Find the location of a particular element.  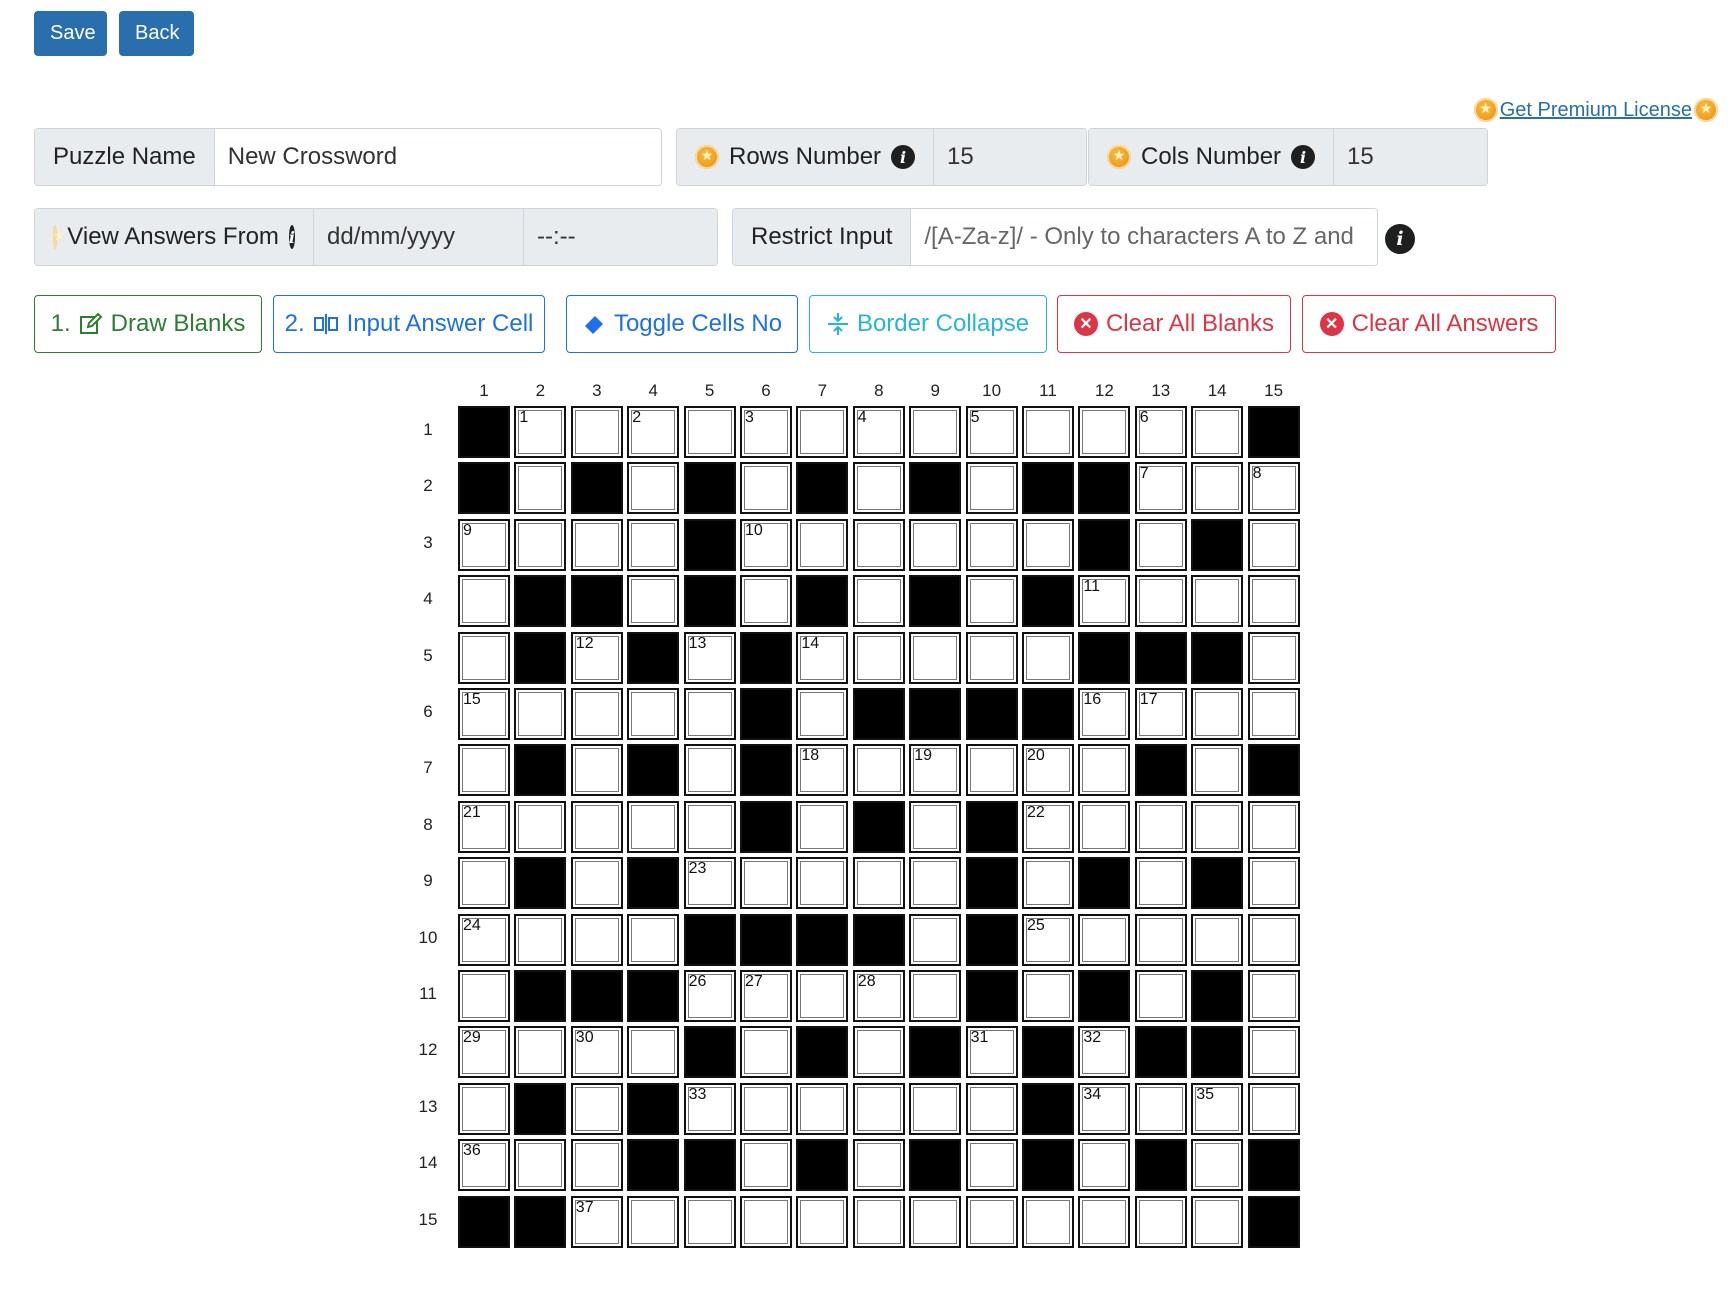

time-input: --:-- is located at coordinates (620, 237).